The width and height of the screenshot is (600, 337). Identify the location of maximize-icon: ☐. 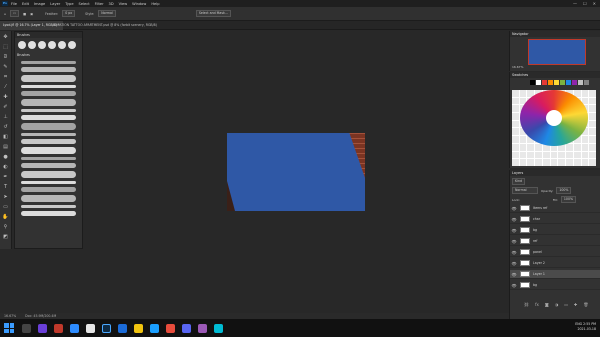
(585, 3).